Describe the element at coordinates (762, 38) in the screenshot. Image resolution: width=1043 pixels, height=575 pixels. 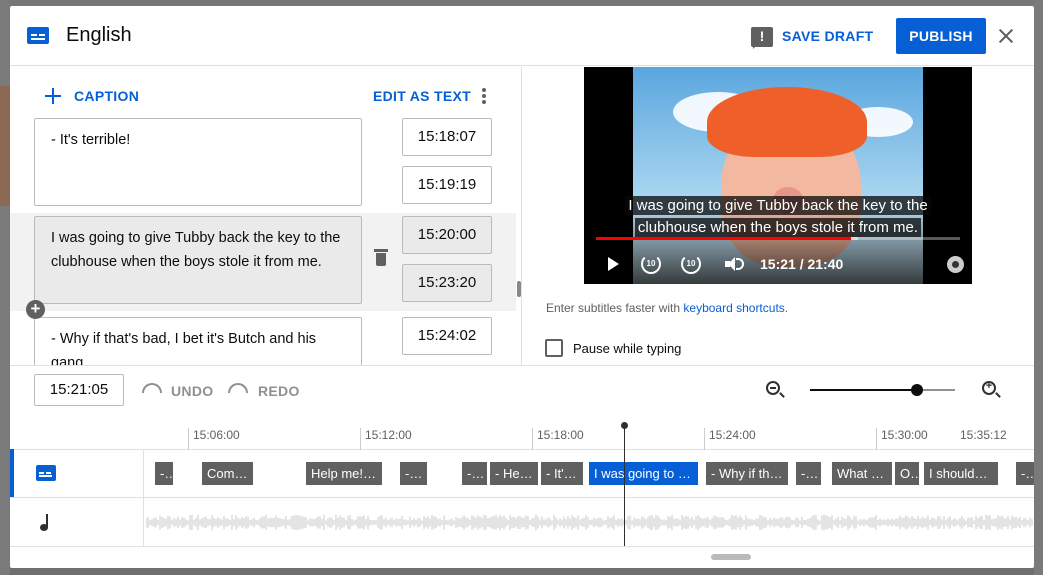
I see `feedback-icon` at that location.